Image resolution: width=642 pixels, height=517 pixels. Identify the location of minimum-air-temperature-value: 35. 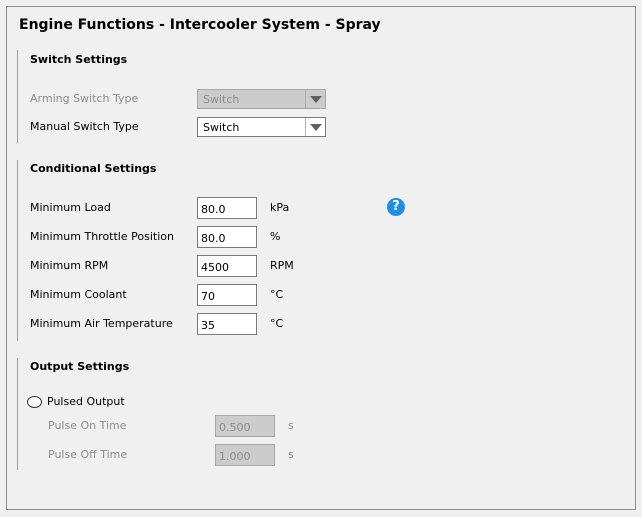
(208, 325).